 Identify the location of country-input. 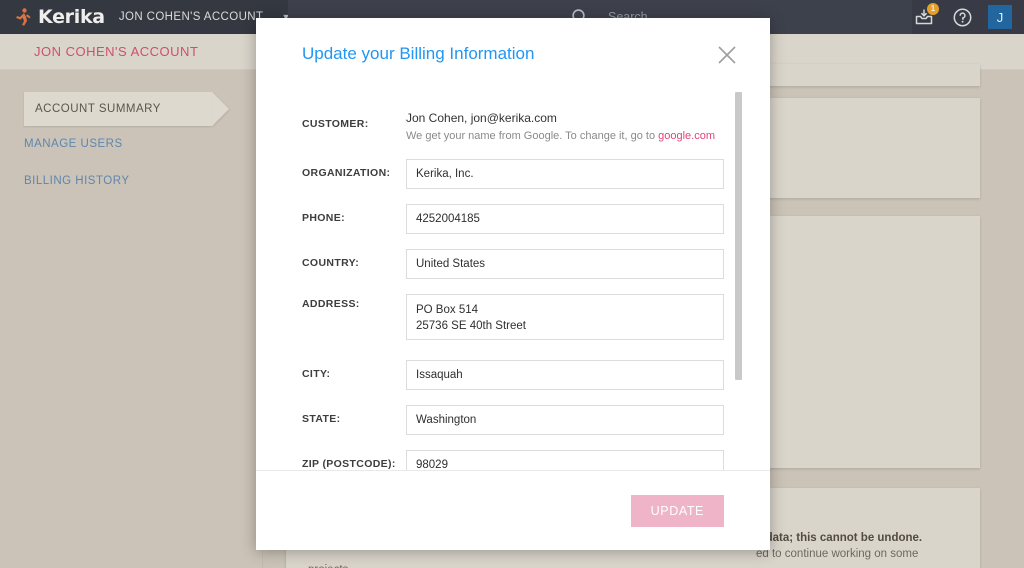
(565, 264).